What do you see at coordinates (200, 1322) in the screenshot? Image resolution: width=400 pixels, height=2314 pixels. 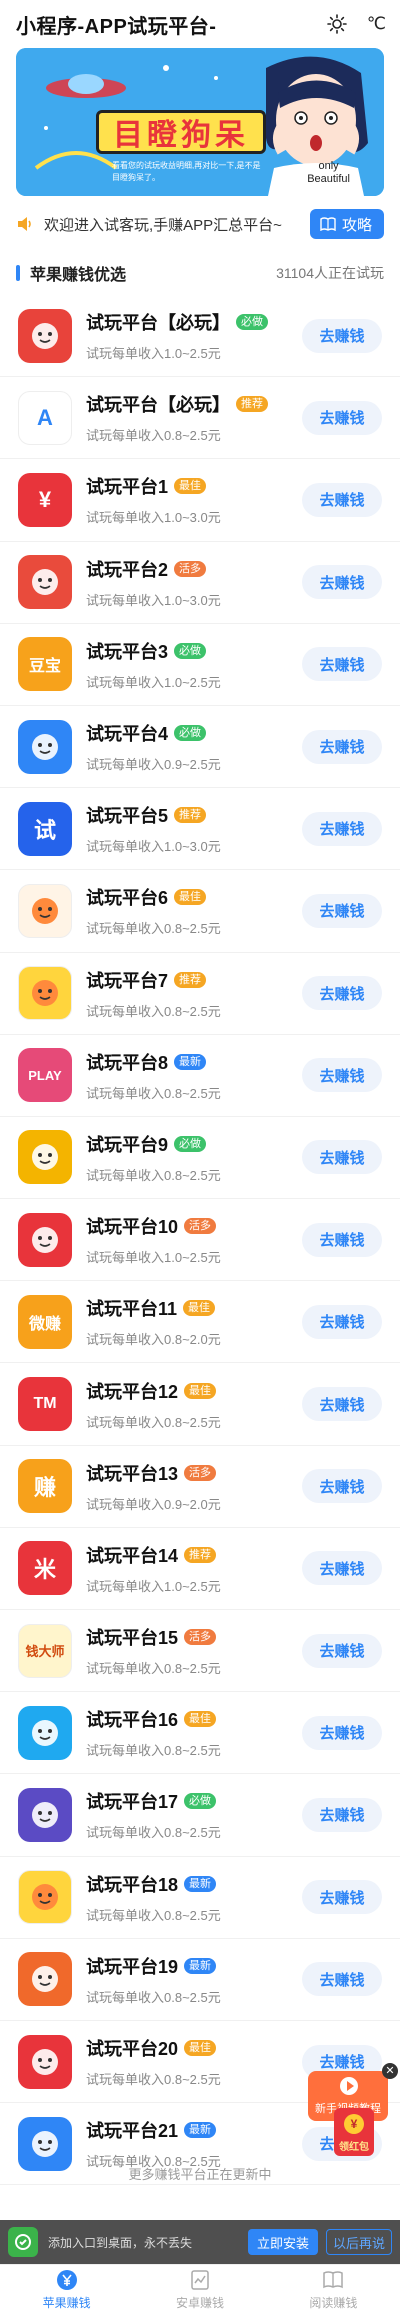 I see `platform-row: 微赚 试玩平台11 最佳 试玩每单收入0.8~2.0元 去赚钱` at bounding box center [200, 1322].